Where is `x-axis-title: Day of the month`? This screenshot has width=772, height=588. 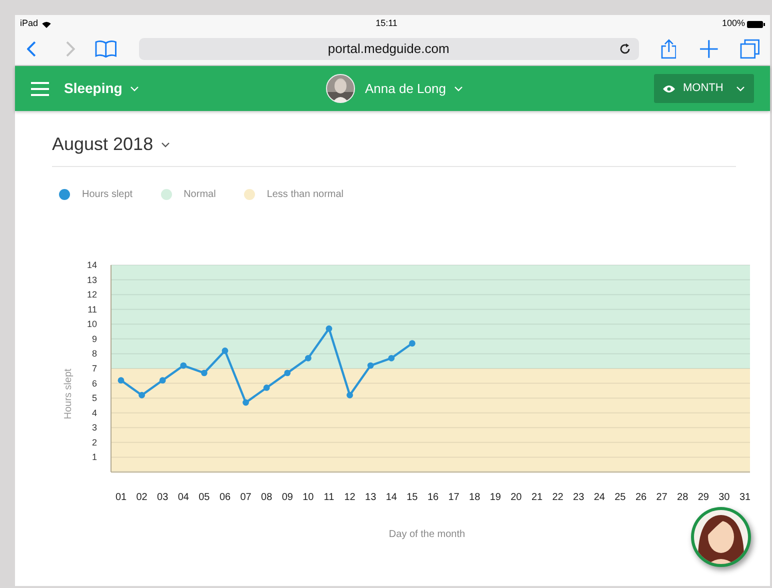
x-axis-title: Day of the month is located at coordinates (427, 534).